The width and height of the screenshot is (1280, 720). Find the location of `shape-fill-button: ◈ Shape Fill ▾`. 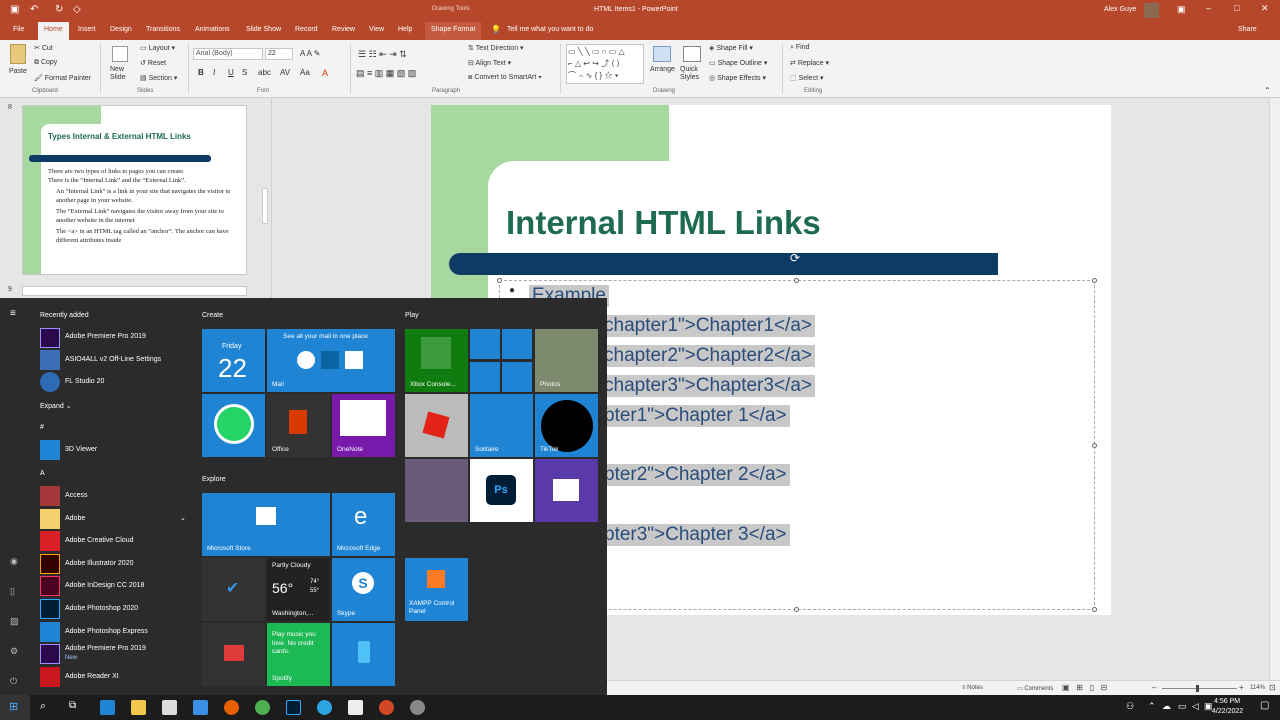

shape-fill-button: ◈ Shape Fill ▾ is located at coordinates (731, 48).